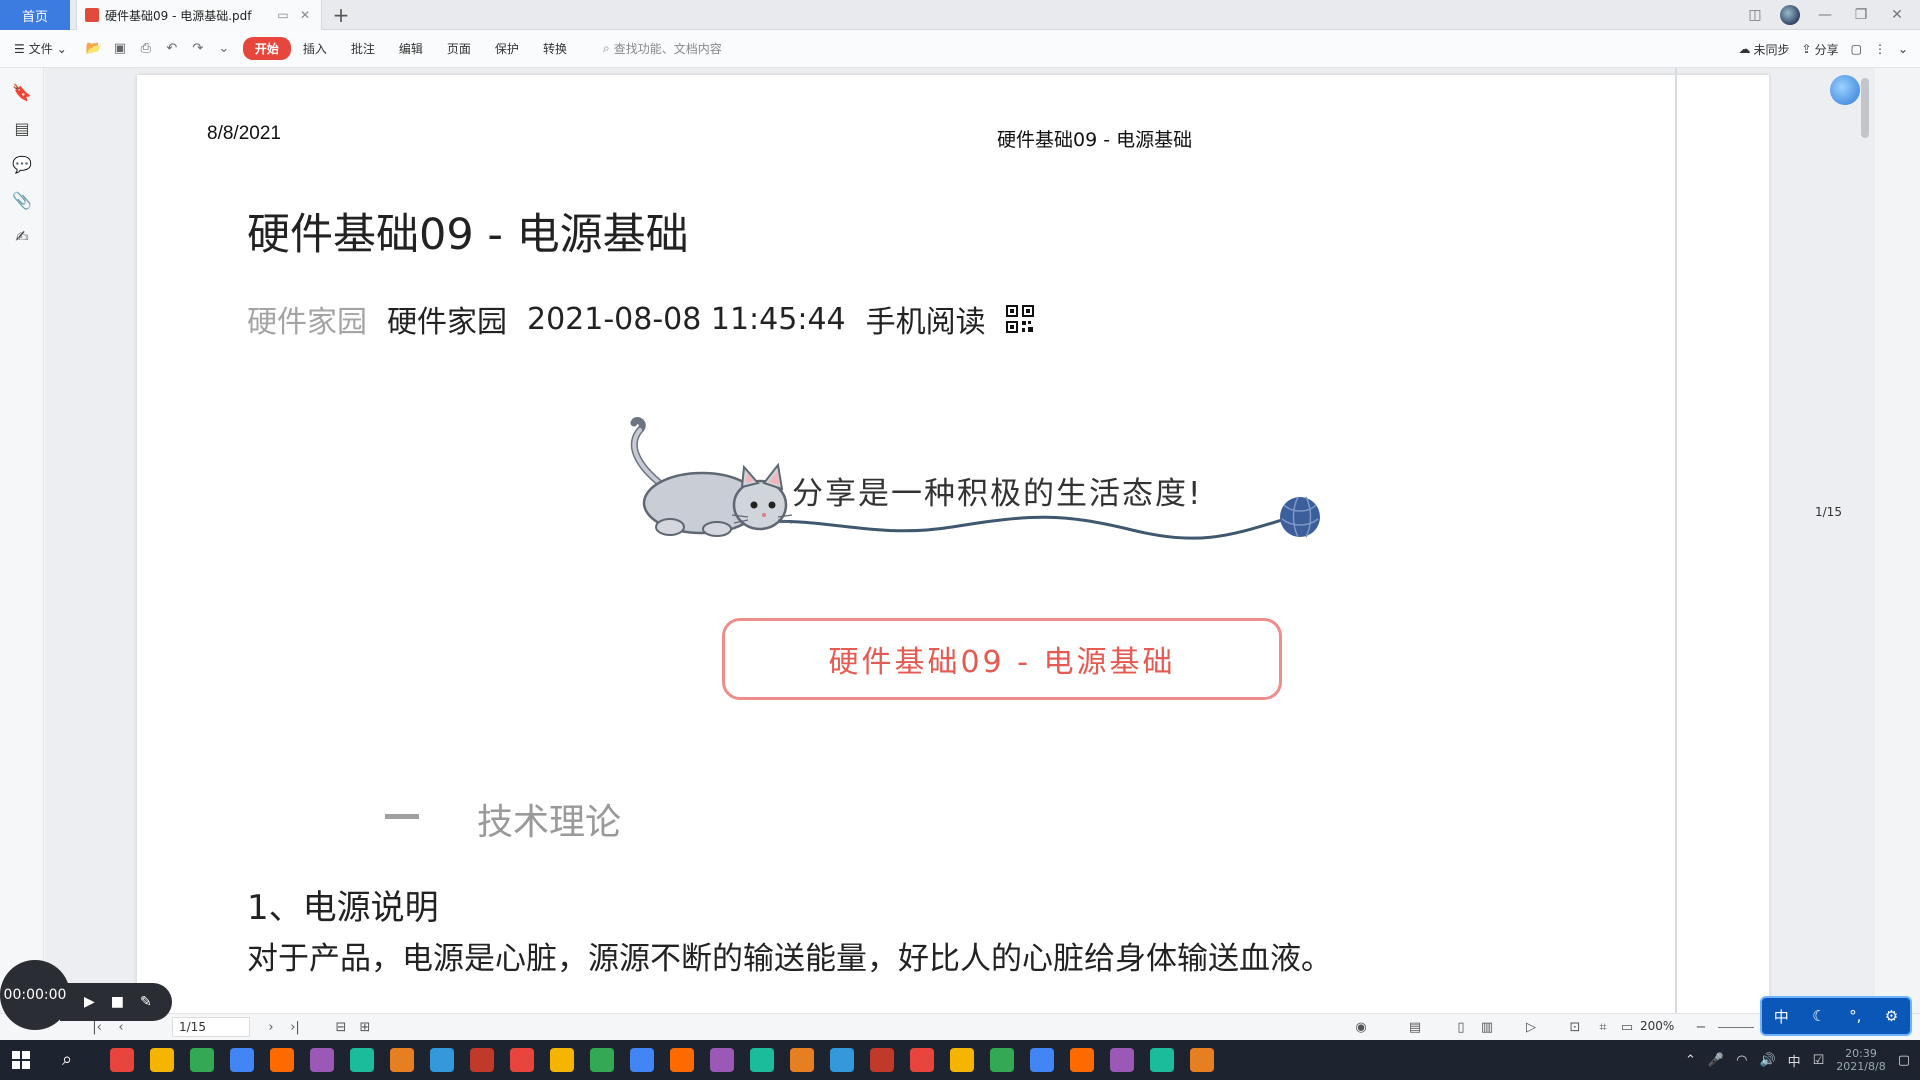  What do you see at coordinates (1082, 1060) in the screenshot?
I see `taskbar-wechat-icon` at bounding box center [1082, 1060].